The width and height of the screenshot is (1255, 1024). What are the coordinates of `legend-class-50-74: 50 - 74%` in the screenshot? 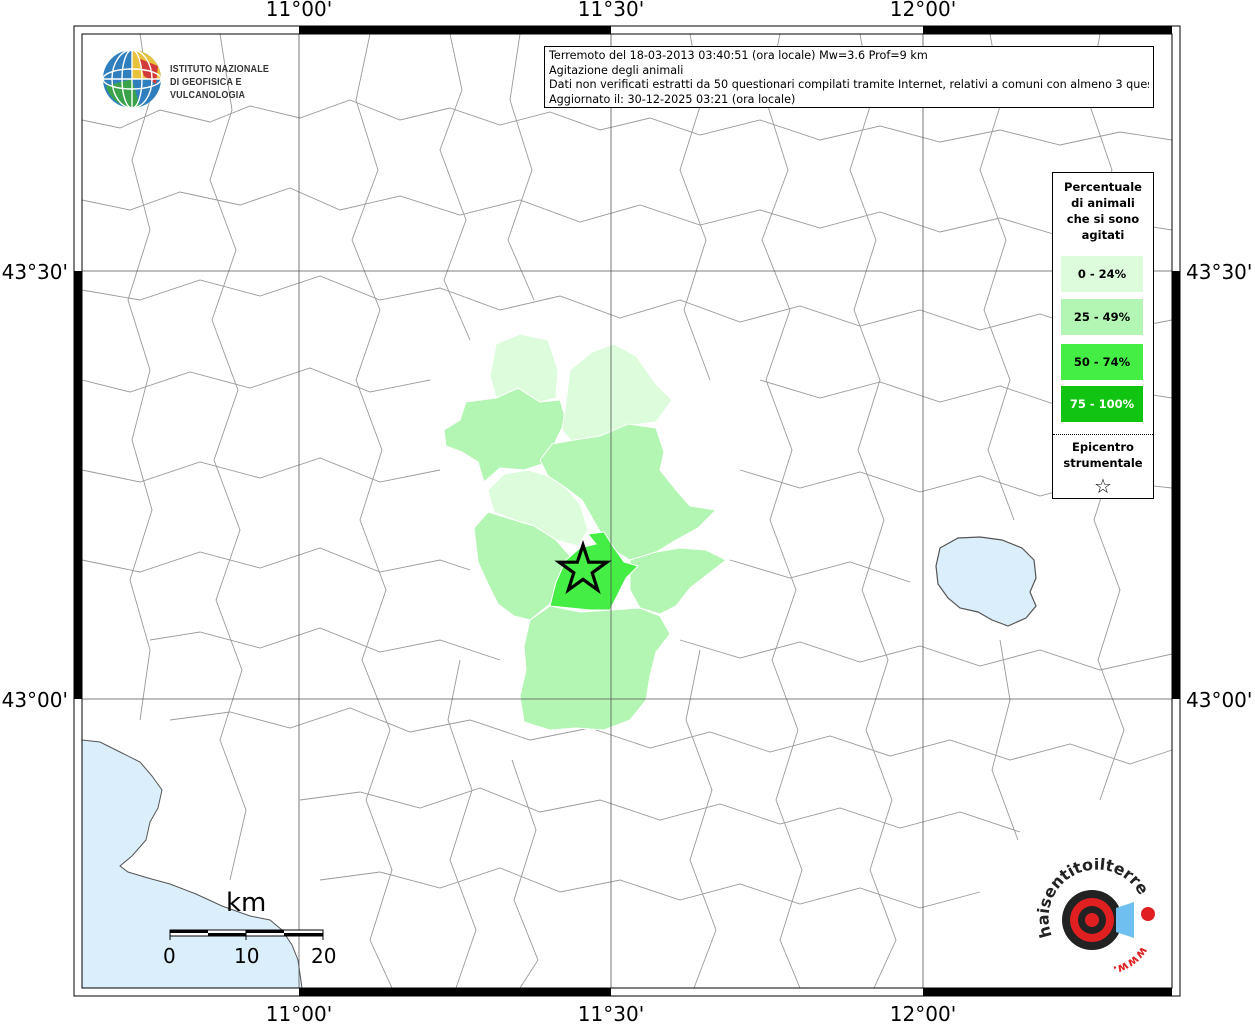 It's located at (1102, 362).